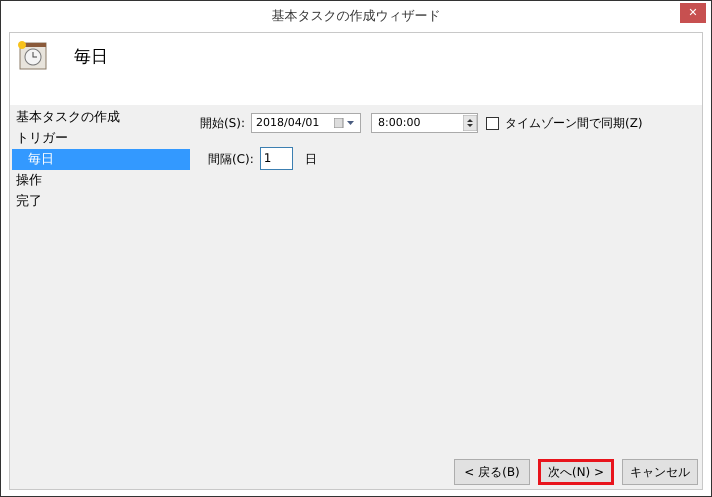 The image size is (712, 497). I want to click on wizard-step: 操作, so click(101, 180).